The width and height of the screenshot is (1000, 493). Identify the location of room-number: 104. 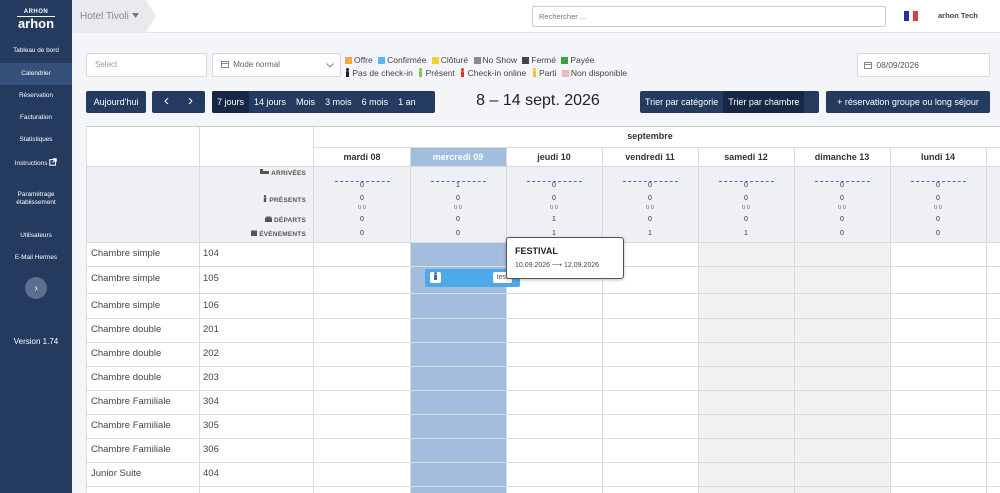
(211, 253).